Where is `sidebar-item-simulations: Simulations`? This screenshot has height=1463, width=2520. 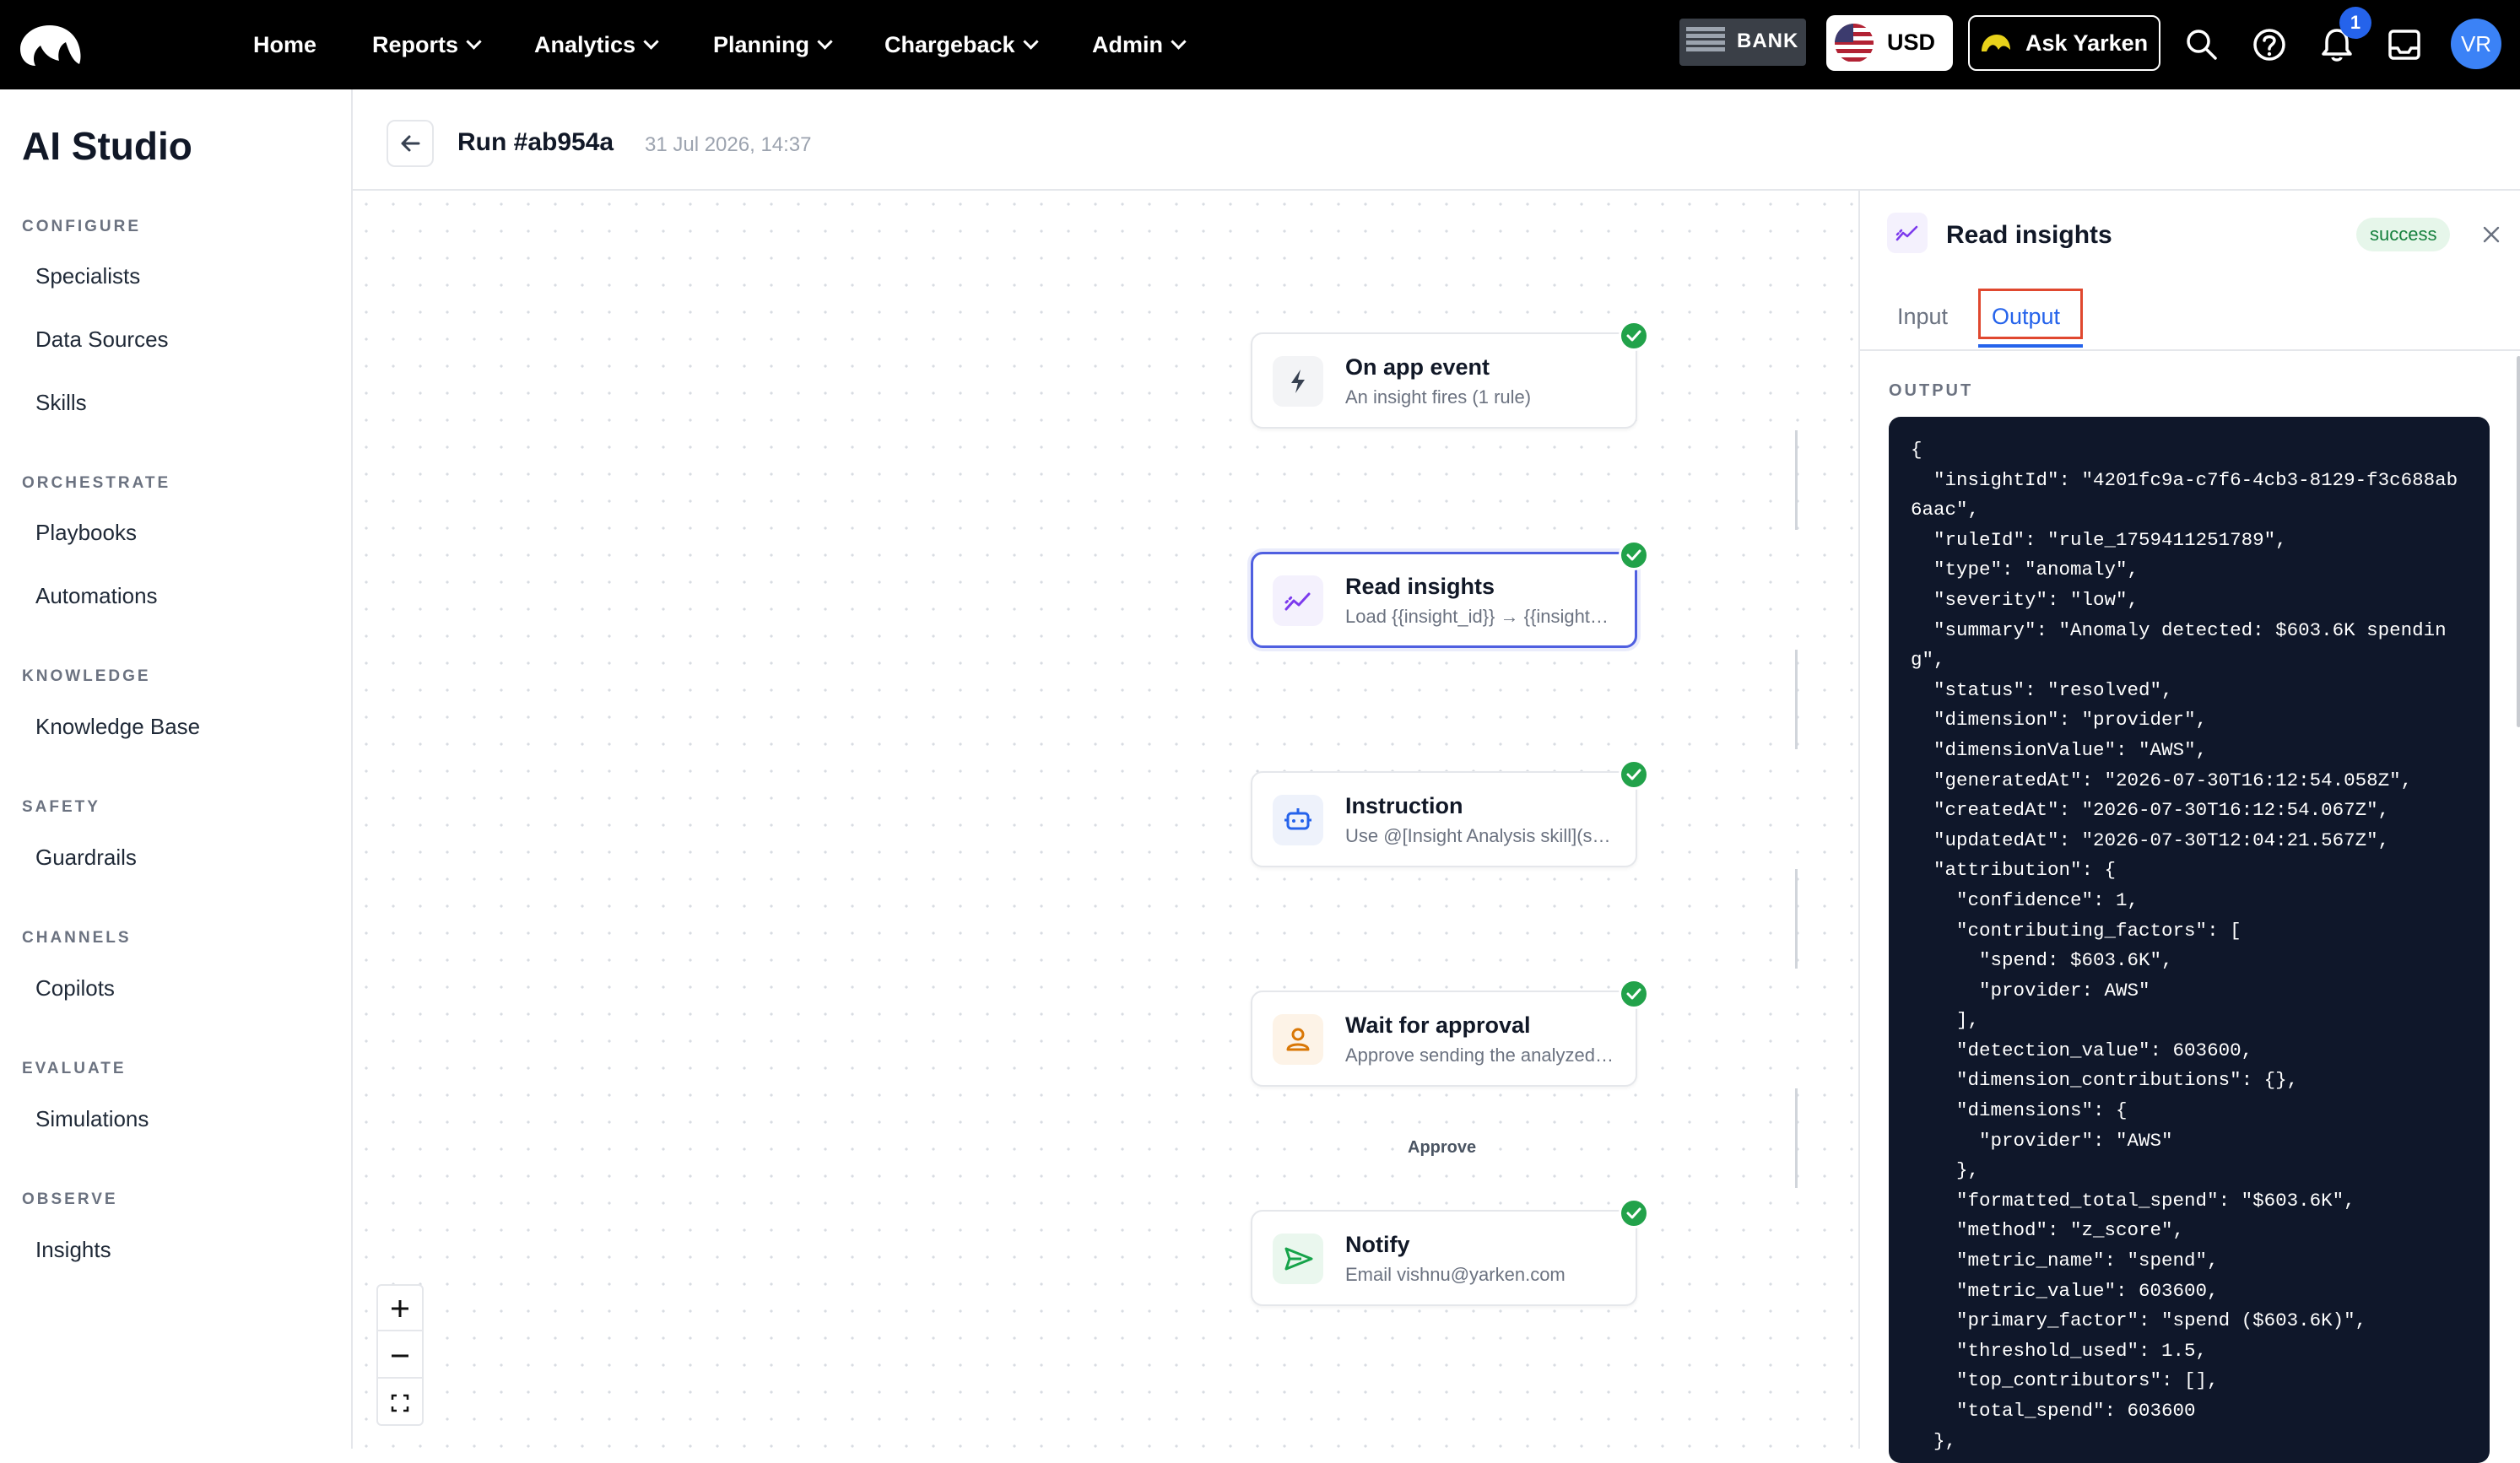 sidebar-item-simulations: Simulations is located at coordinates (92, 1119).